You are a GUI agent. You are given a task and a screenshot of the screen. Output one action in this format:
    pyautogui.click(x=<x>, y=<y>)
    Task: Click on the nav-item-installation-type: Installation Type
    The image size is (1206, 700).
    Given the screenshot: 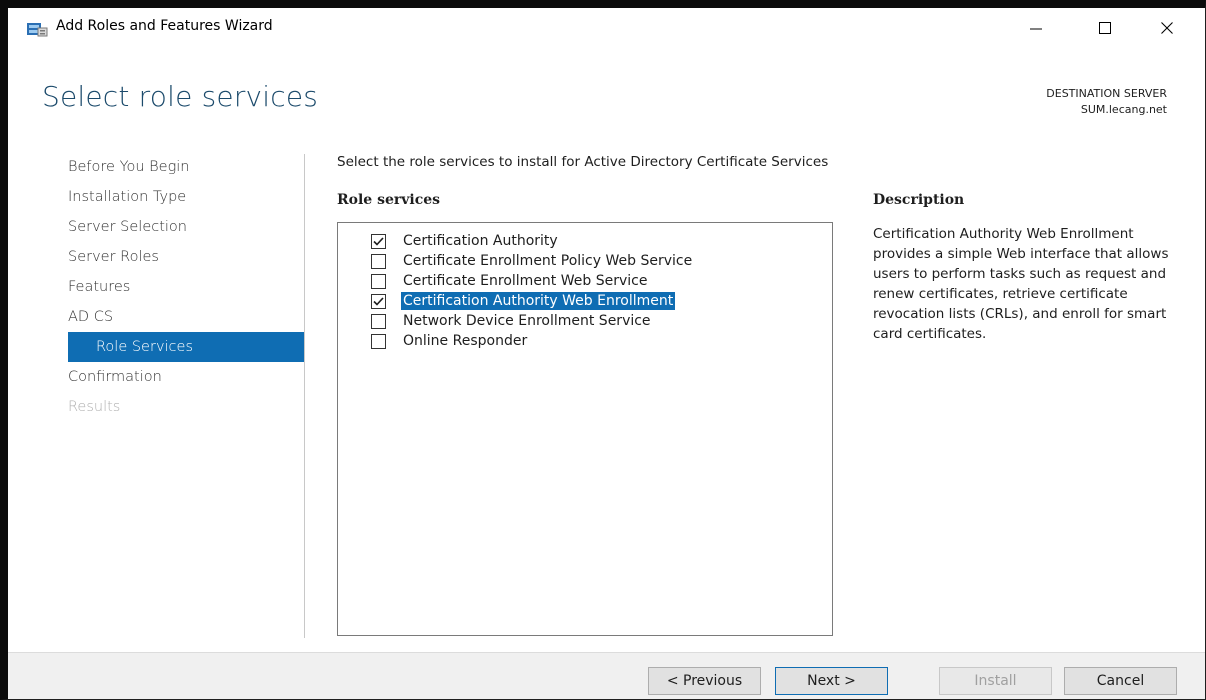 What is the action you would take?
    pyautogui.click(x=186, y=197)
    